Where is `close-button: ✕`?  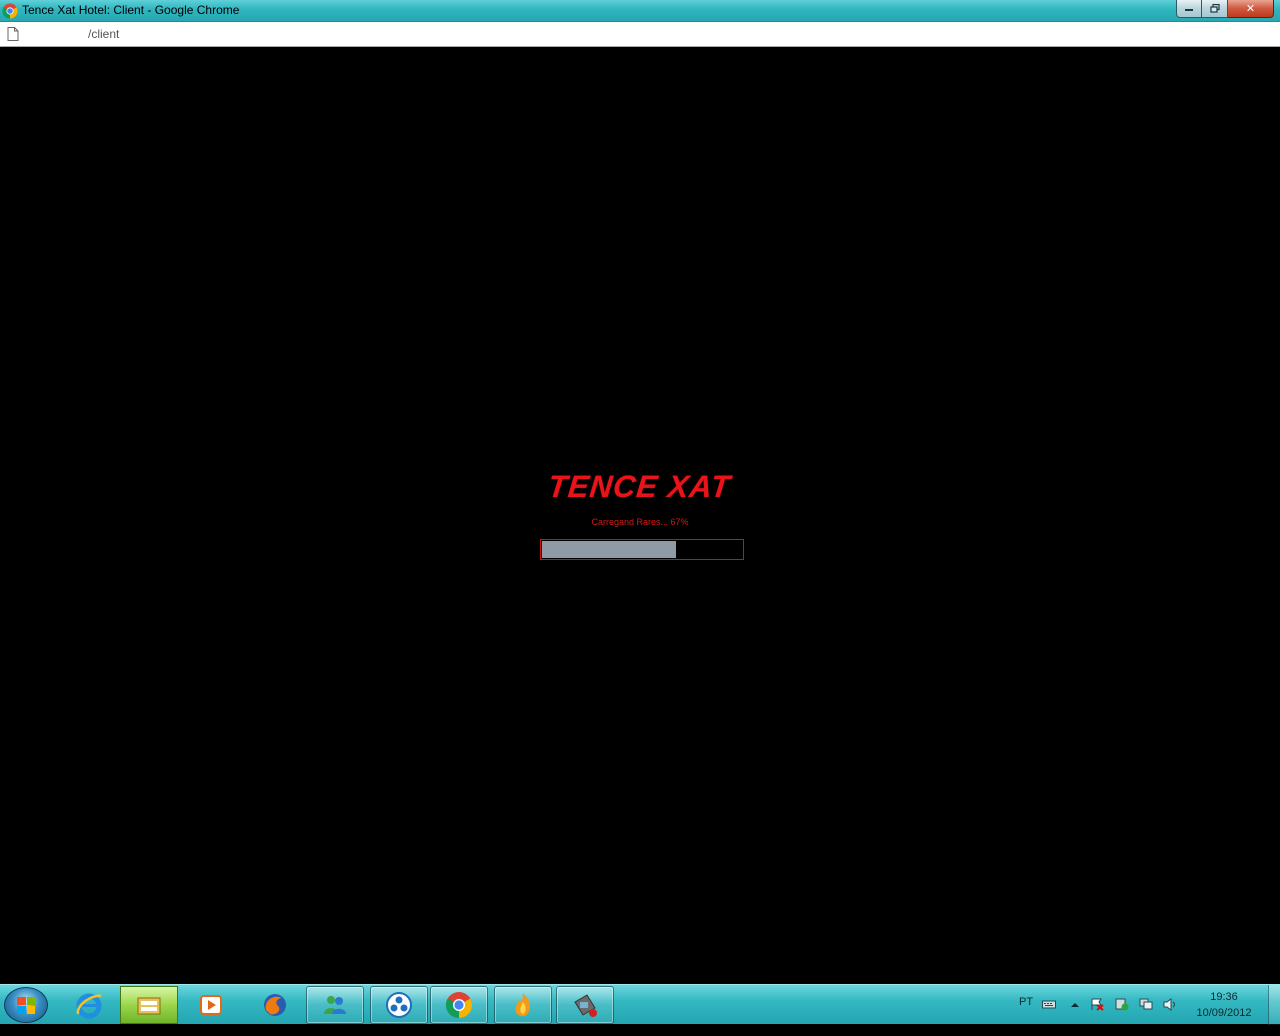 close-button: ✕ is located at coordinates (1251, 9).